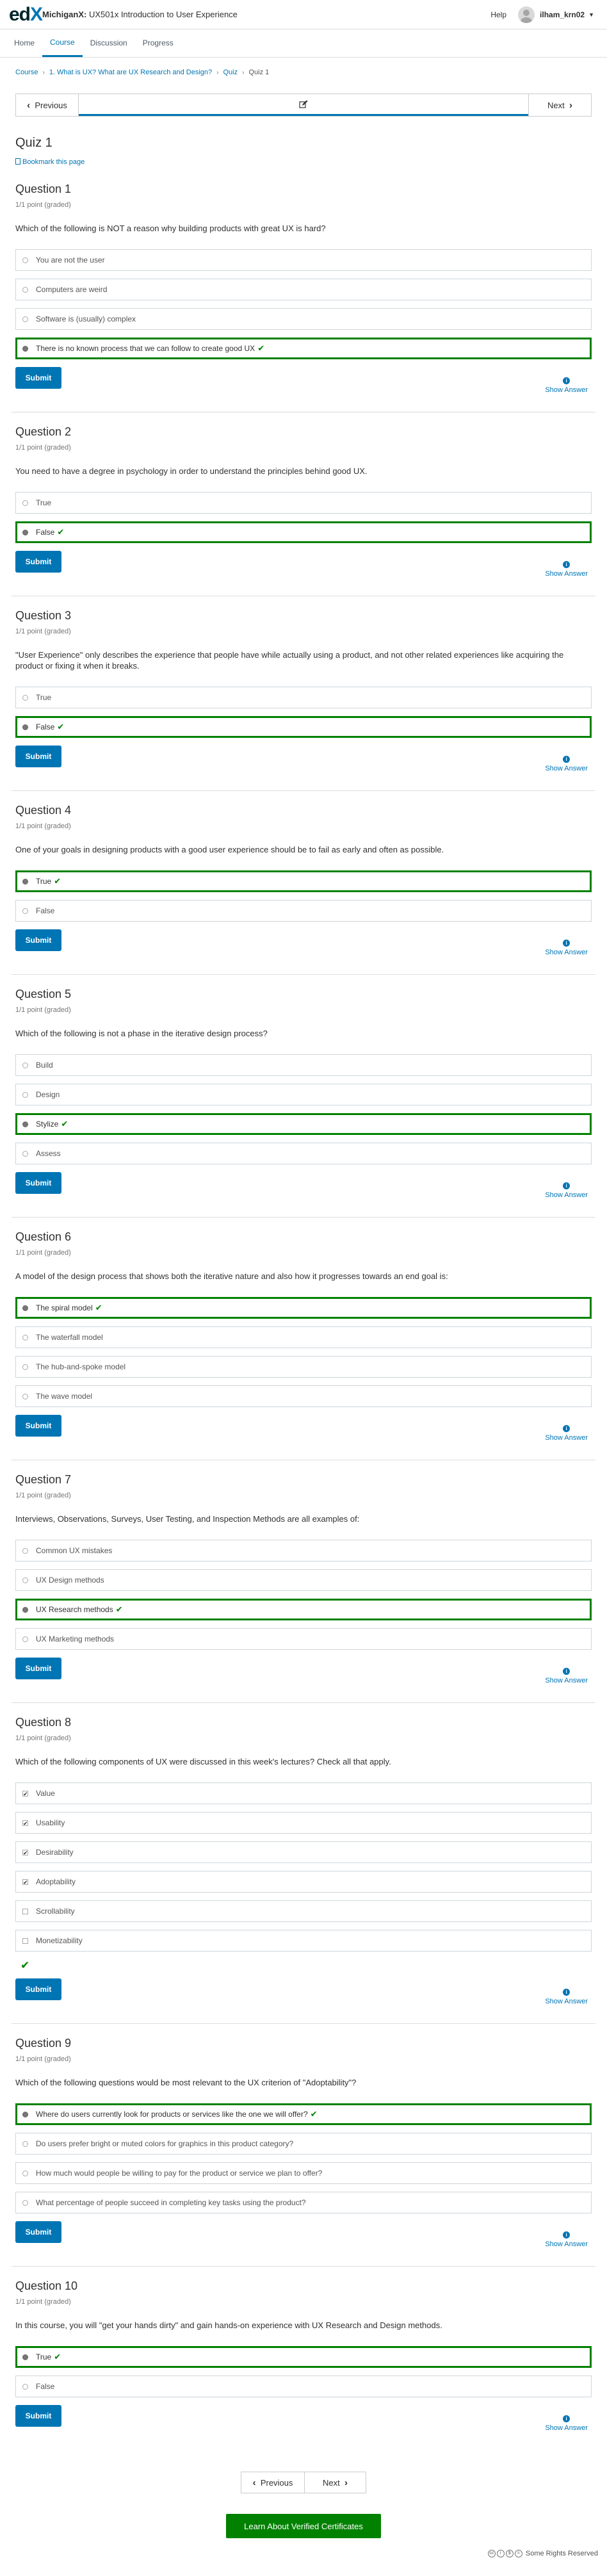 The height and width of the screenshot is (2576, 607). What do you see at coordinates (303, 1580) in the screenshot?
I see `answer-option: UX Design methods` at bounding box center [303, 1580].